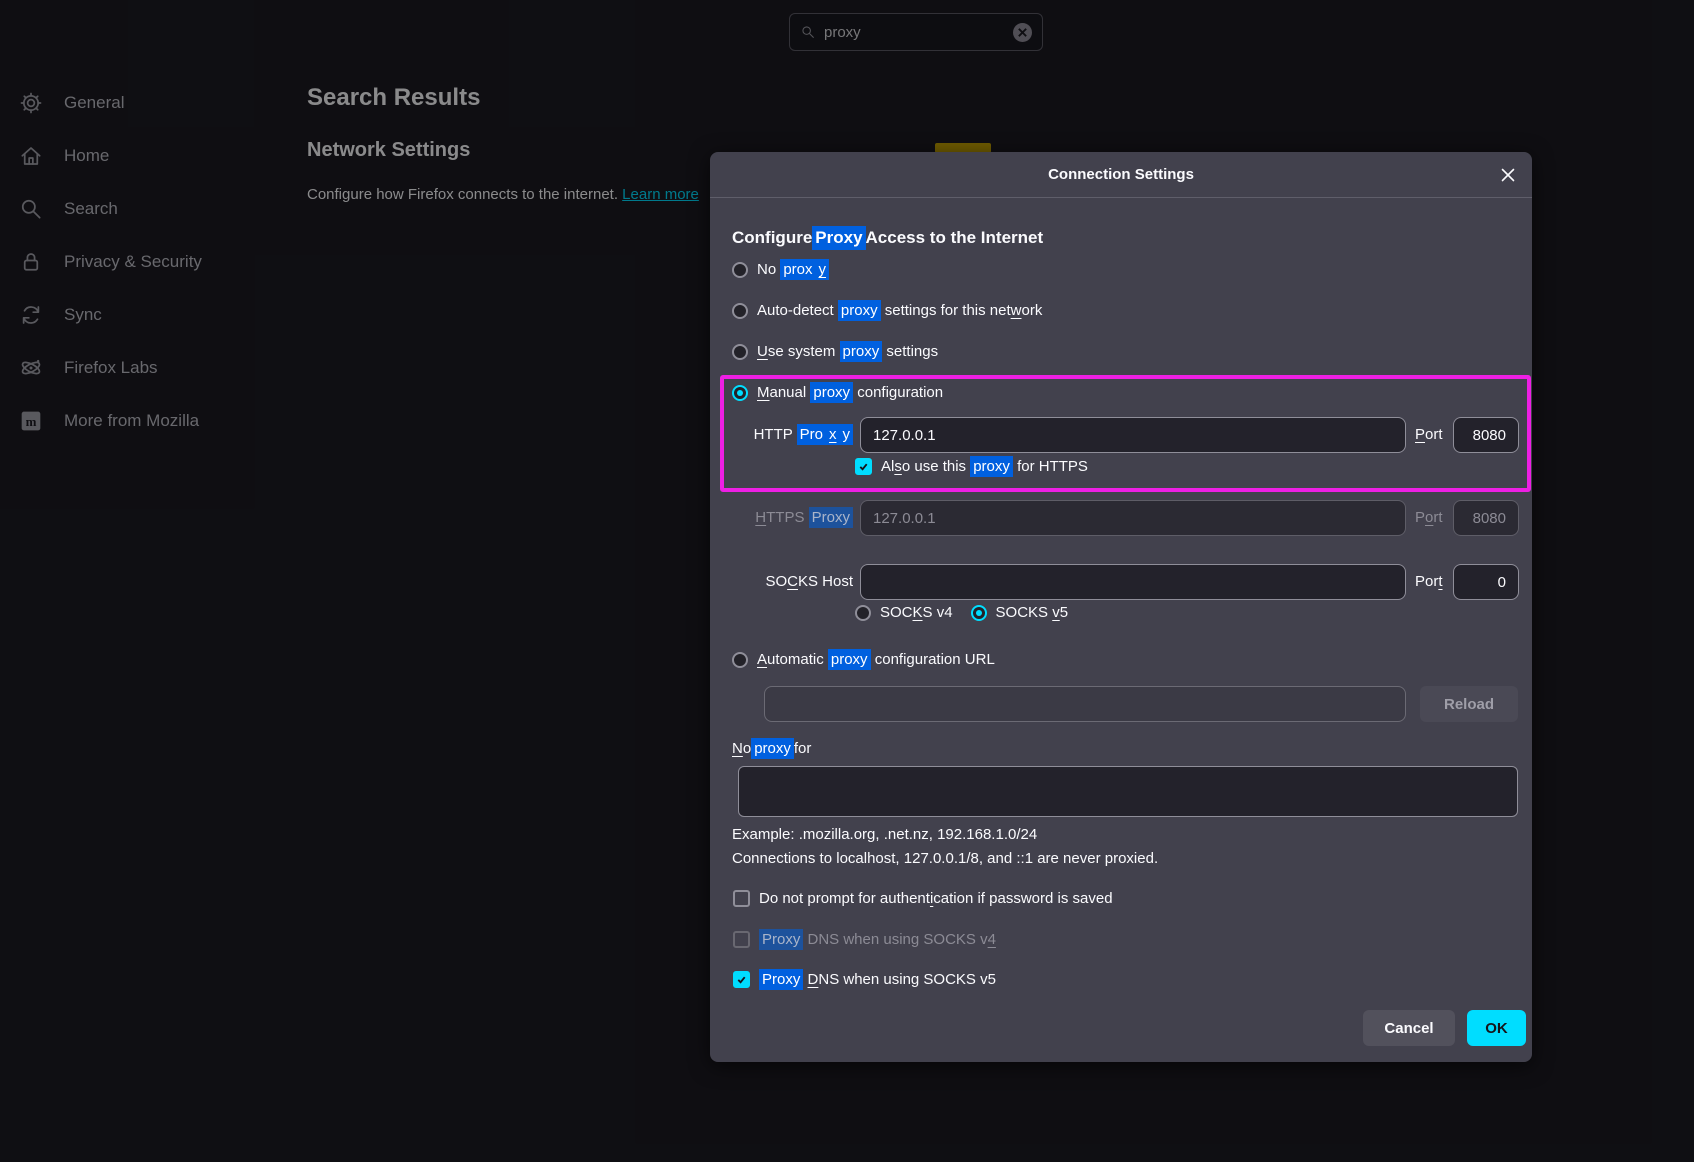 The image size is (1694, 1162). I want to click on http-port-input, so click(1486, 435).